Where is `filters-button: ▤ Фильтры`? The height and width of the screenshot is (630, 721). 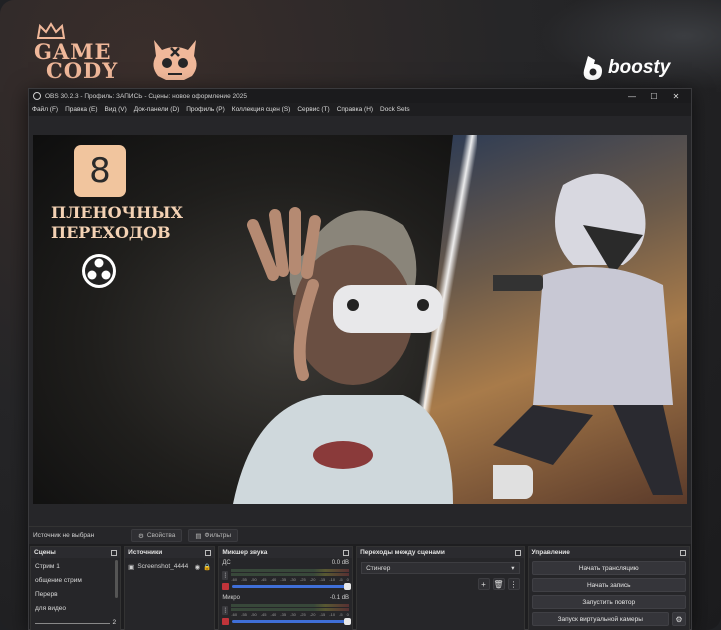
filters-button: ▤ Фильтры is located at coordinates (213, 535).